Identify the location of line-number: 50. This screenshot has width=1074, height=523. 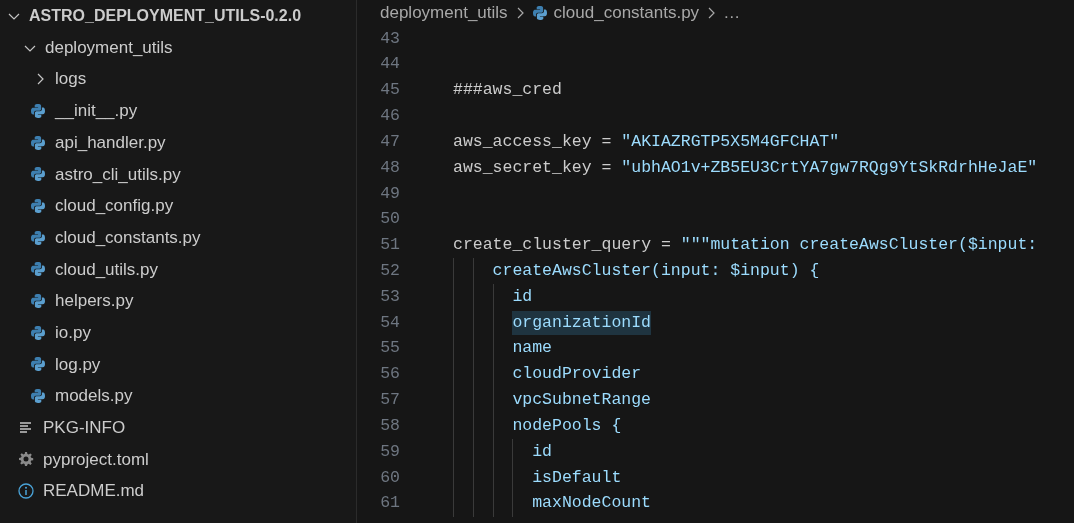
(389, 219).